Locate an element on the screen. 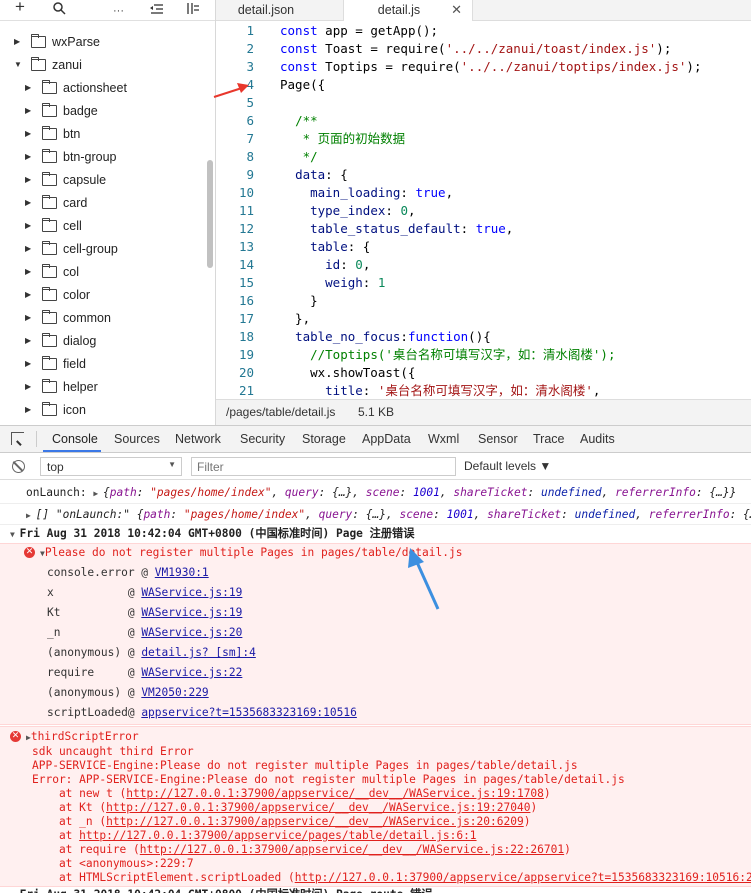 The height and width of the screenshot is (893, 751). tree-item-label: actionsheet is located at coordinates (95, 87).